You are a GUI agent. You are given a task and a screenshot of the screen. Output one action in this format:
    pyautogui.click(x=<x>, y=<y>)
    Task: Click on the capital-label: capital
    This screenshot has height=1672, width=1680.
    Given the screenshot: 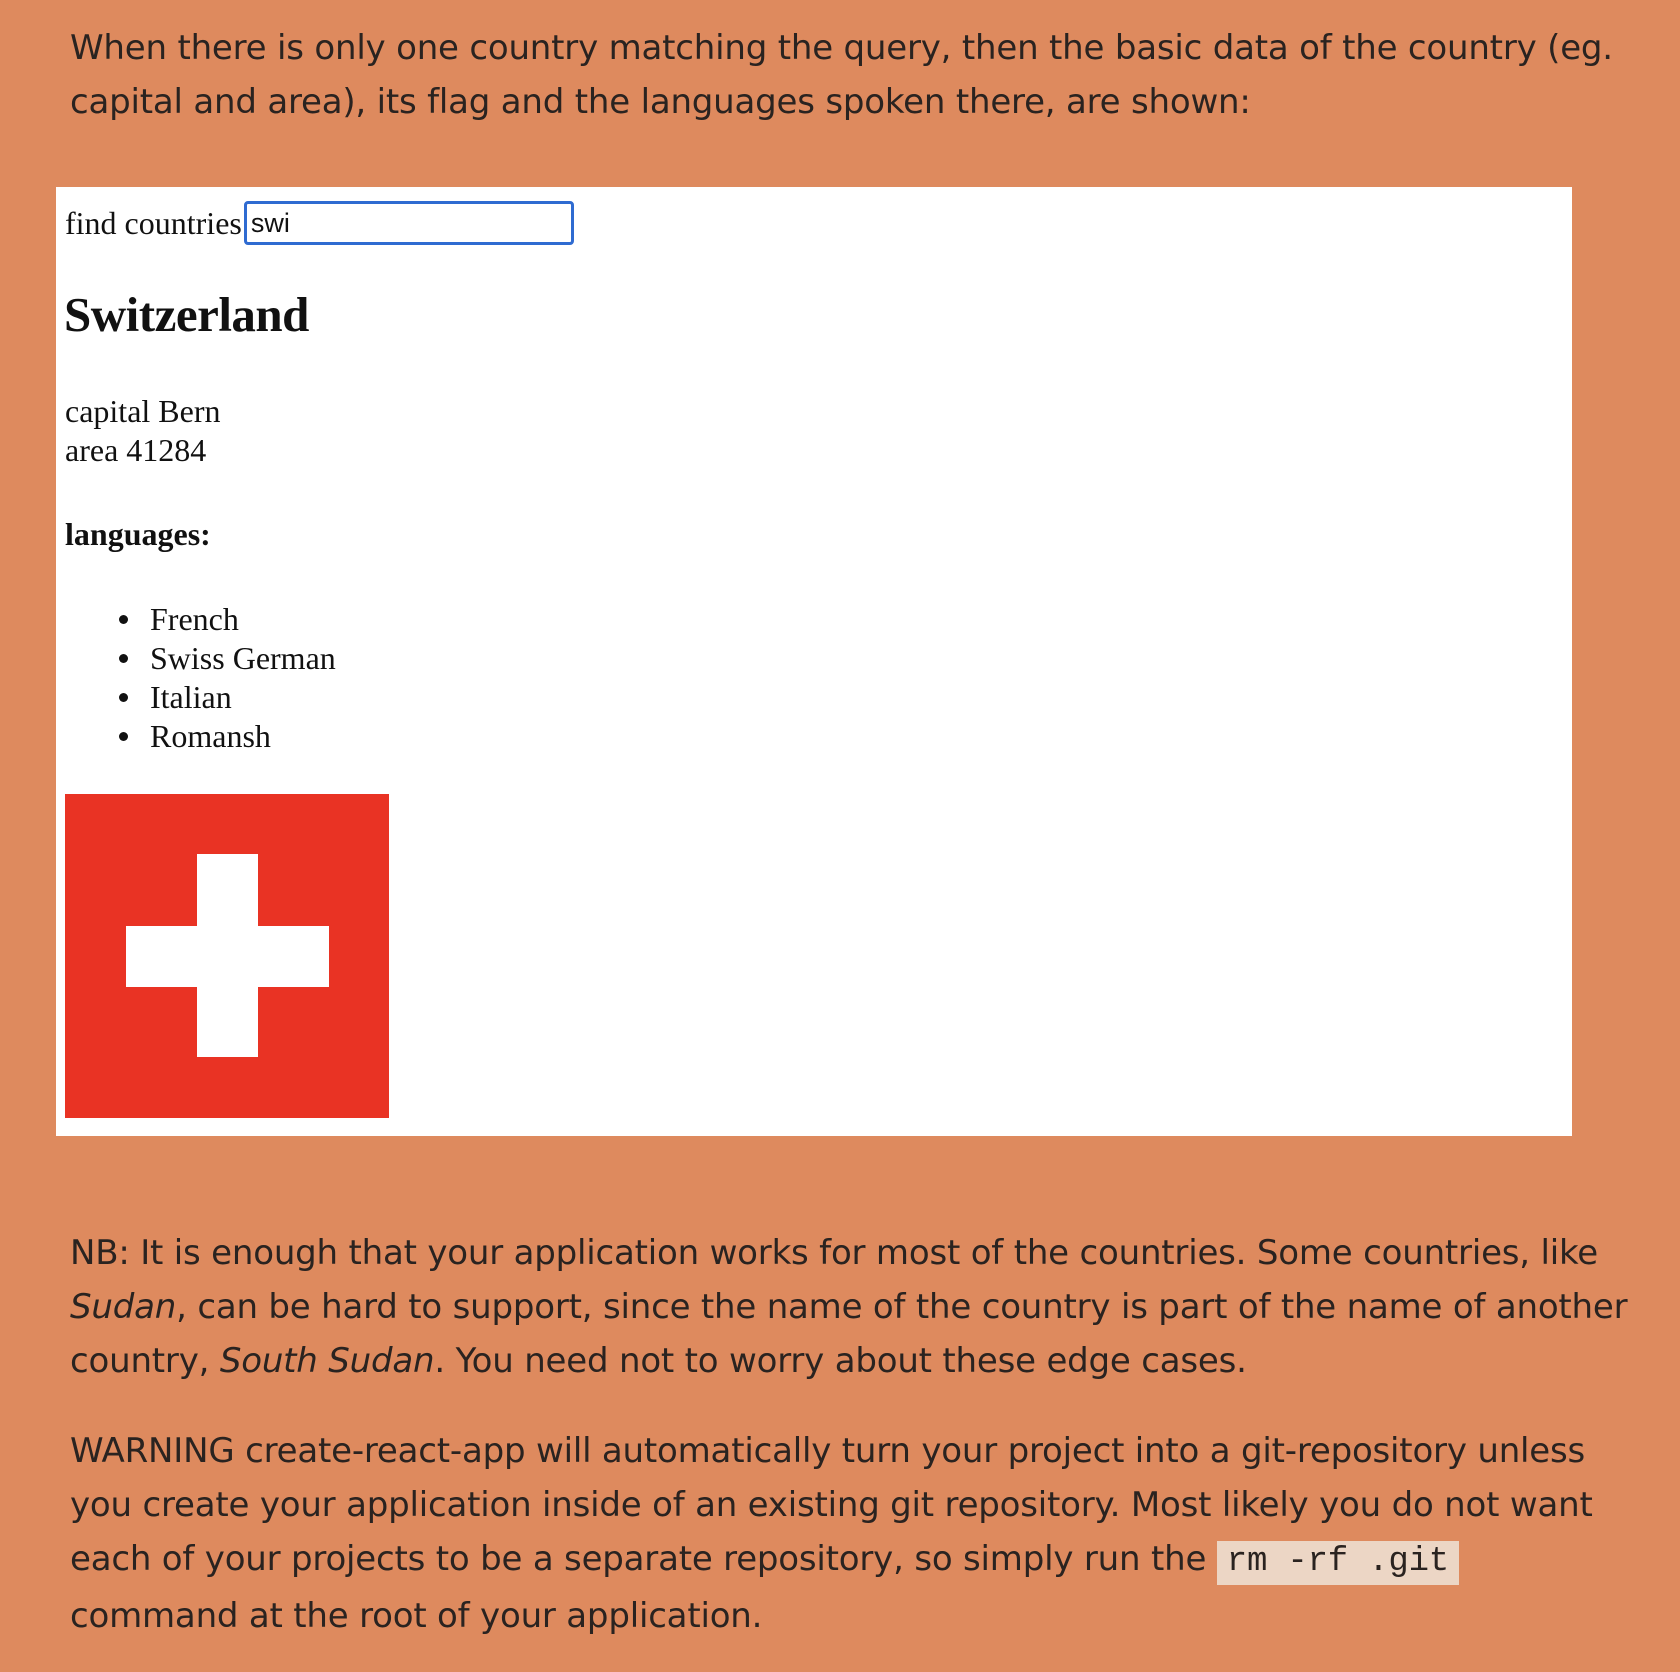 What is the action you would take?
    pyautogui.click(x=108, y=411)
    